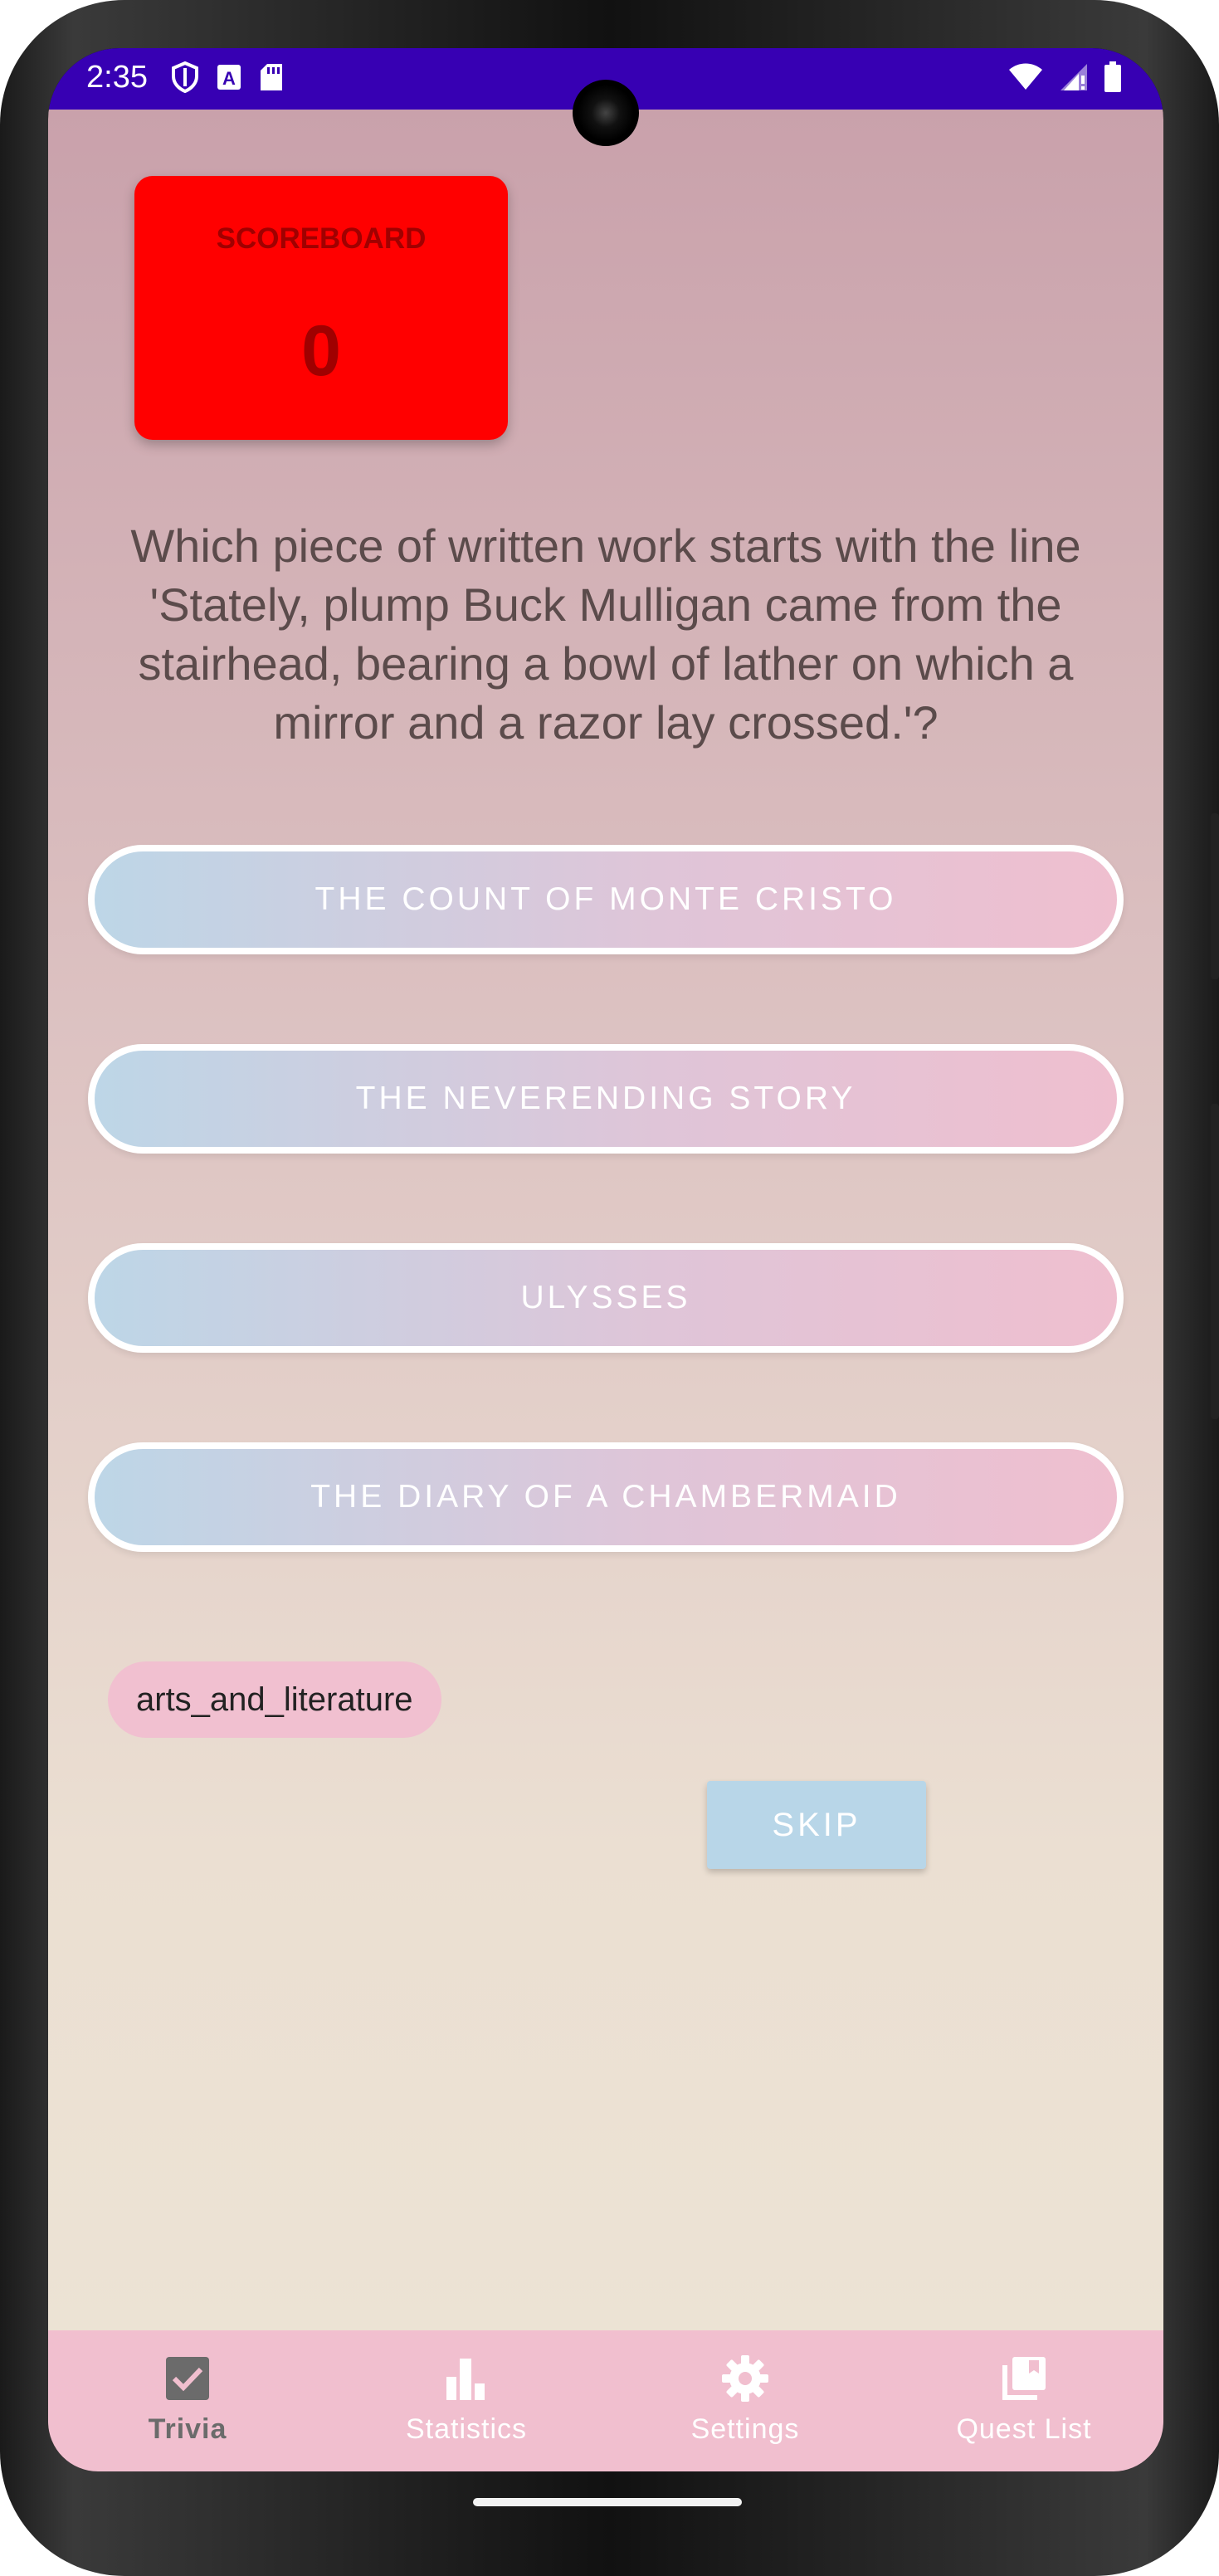 Image resolution: width=1219 pixels, height=2576 pixels. What do you see at coordinates (1026, 77) in the screenshot?
I see `wifi-icon` at bounding box center [1026, 77].